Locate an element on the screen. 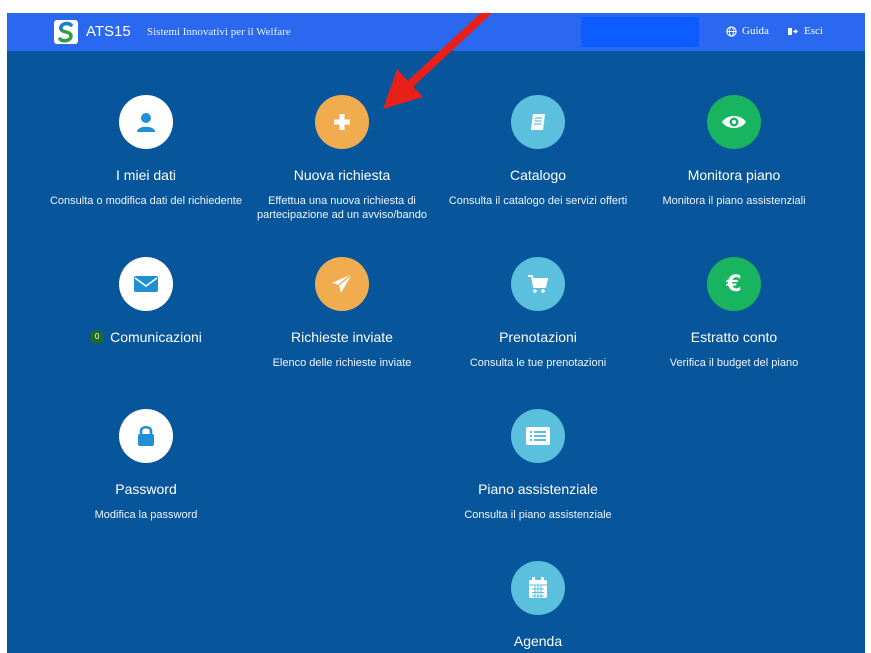 This screenshot has width=871, height=653. paper-plane-icon is located at coordinates (342, 284).